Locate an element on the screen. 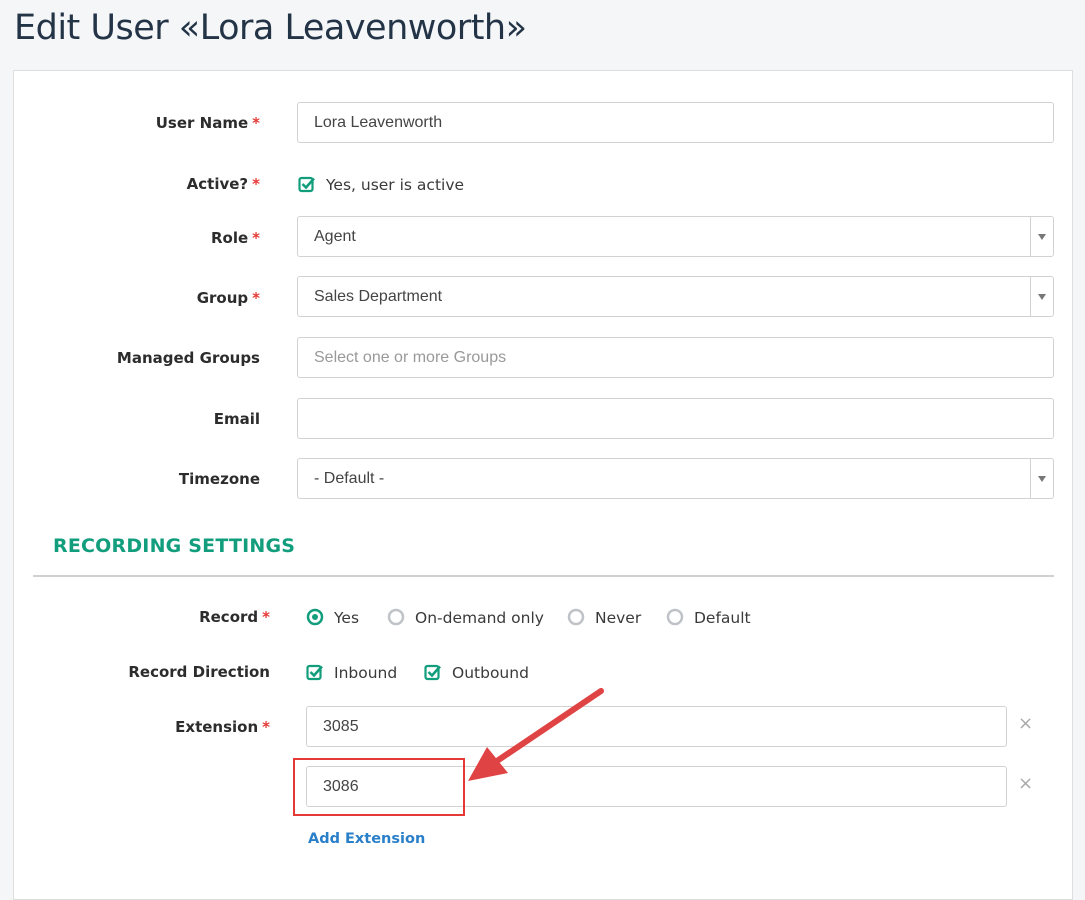 Image resolution: width=1085 pixels, height=900 pixels. add-extension-link: Add Extension is located at coordinates (366, 839).